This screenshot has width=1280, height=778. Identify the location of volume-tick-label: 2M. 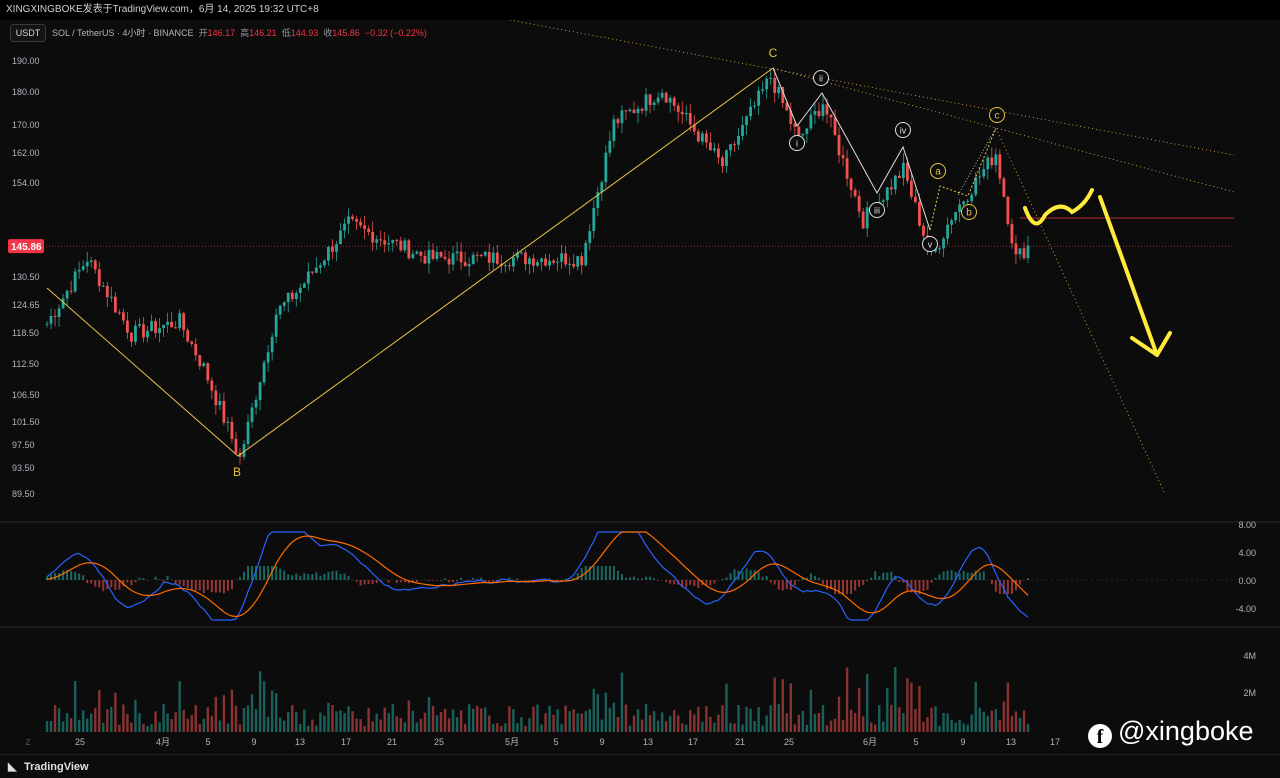
(1249, 693).